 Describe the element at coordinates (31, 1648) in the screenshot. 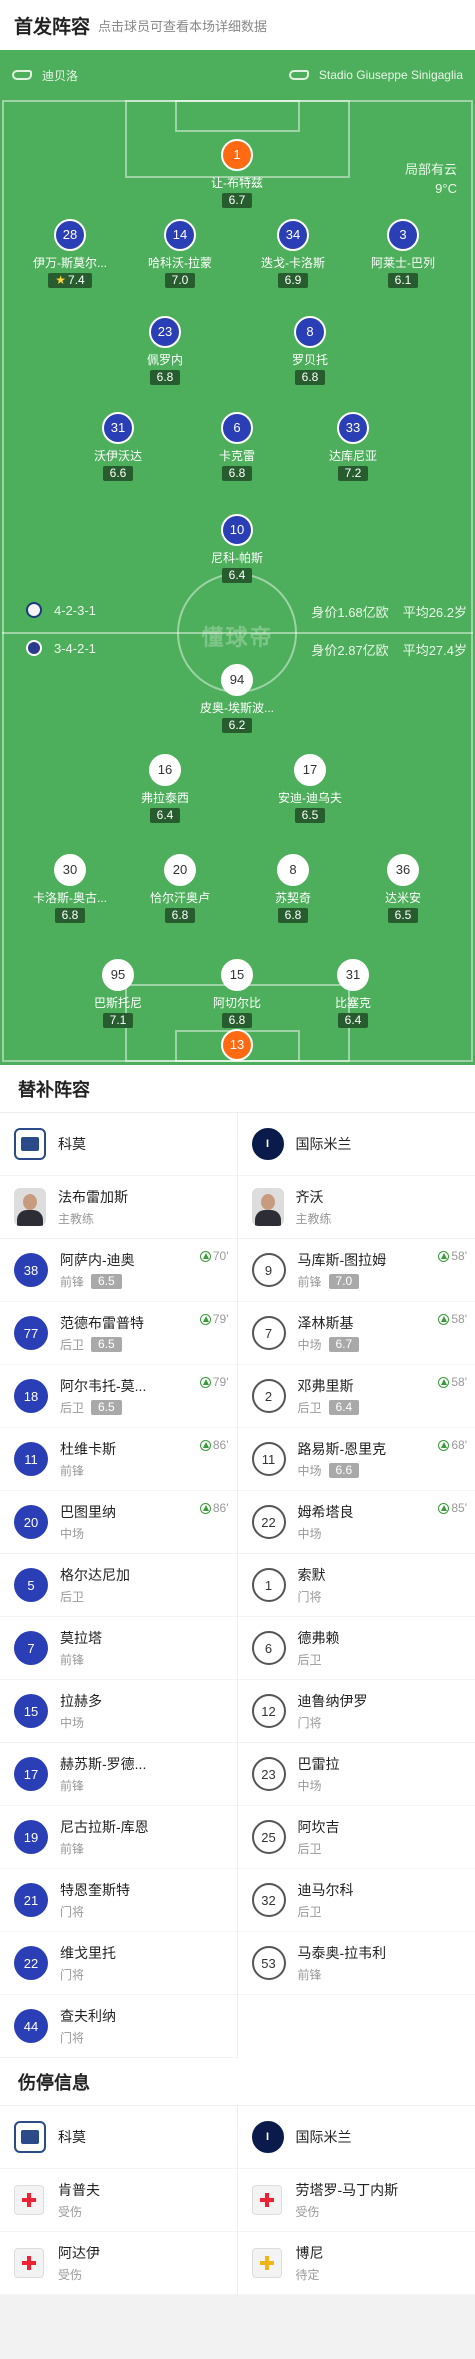

I see `player-number-badge: 7` at that location.